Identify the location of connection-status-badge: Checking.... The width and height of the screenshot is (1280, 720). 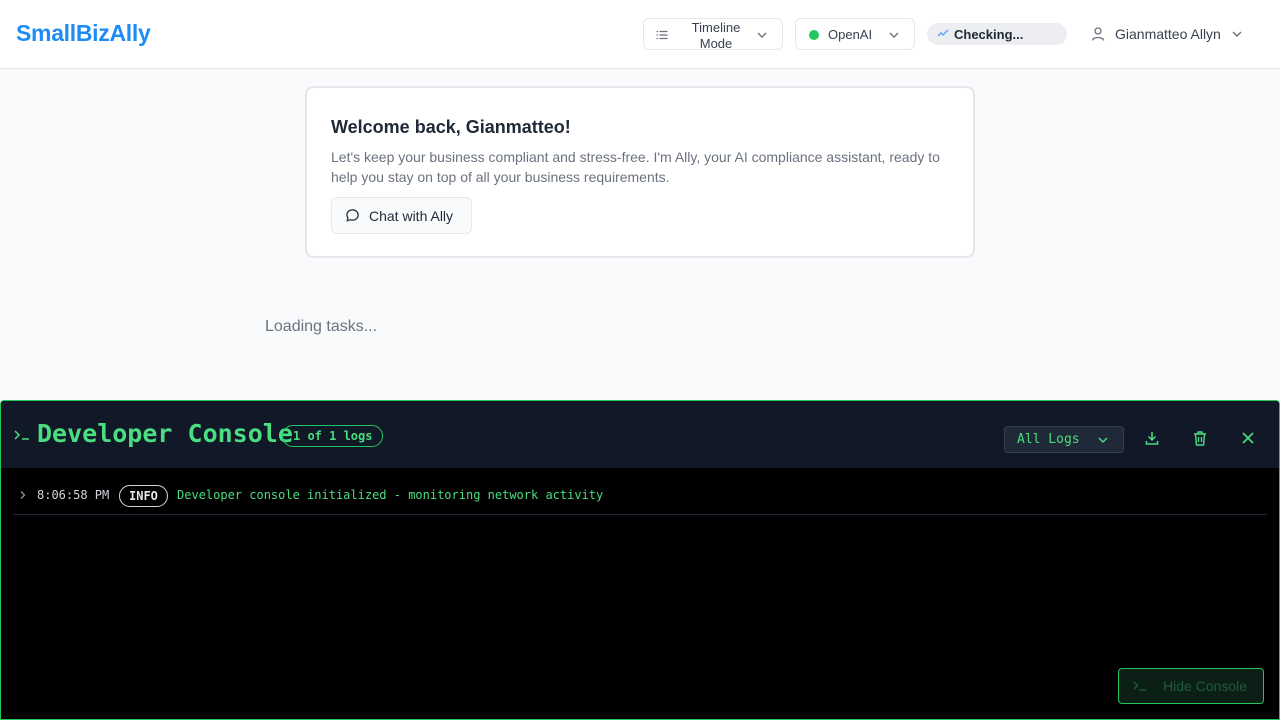
(997, 34).